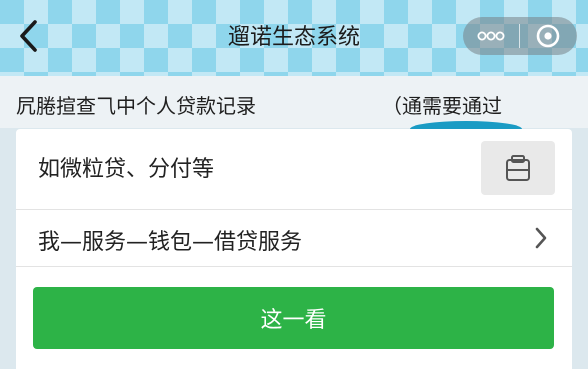 The image size is (588, 369). I want to click on close-circle-icon, so click(548, 36).